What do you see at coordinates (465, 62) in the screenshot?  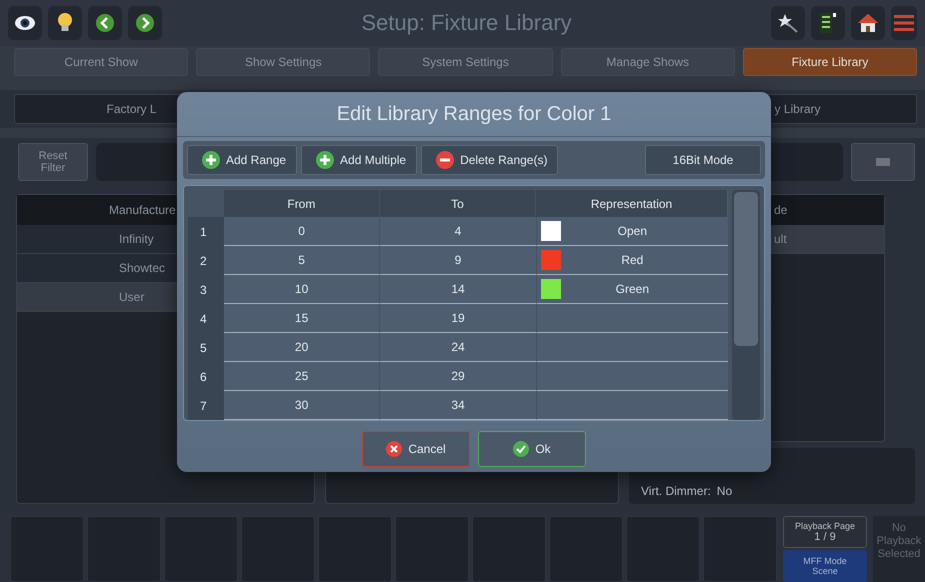 I see `tab: System Settings` at bounding box center [465, 62].